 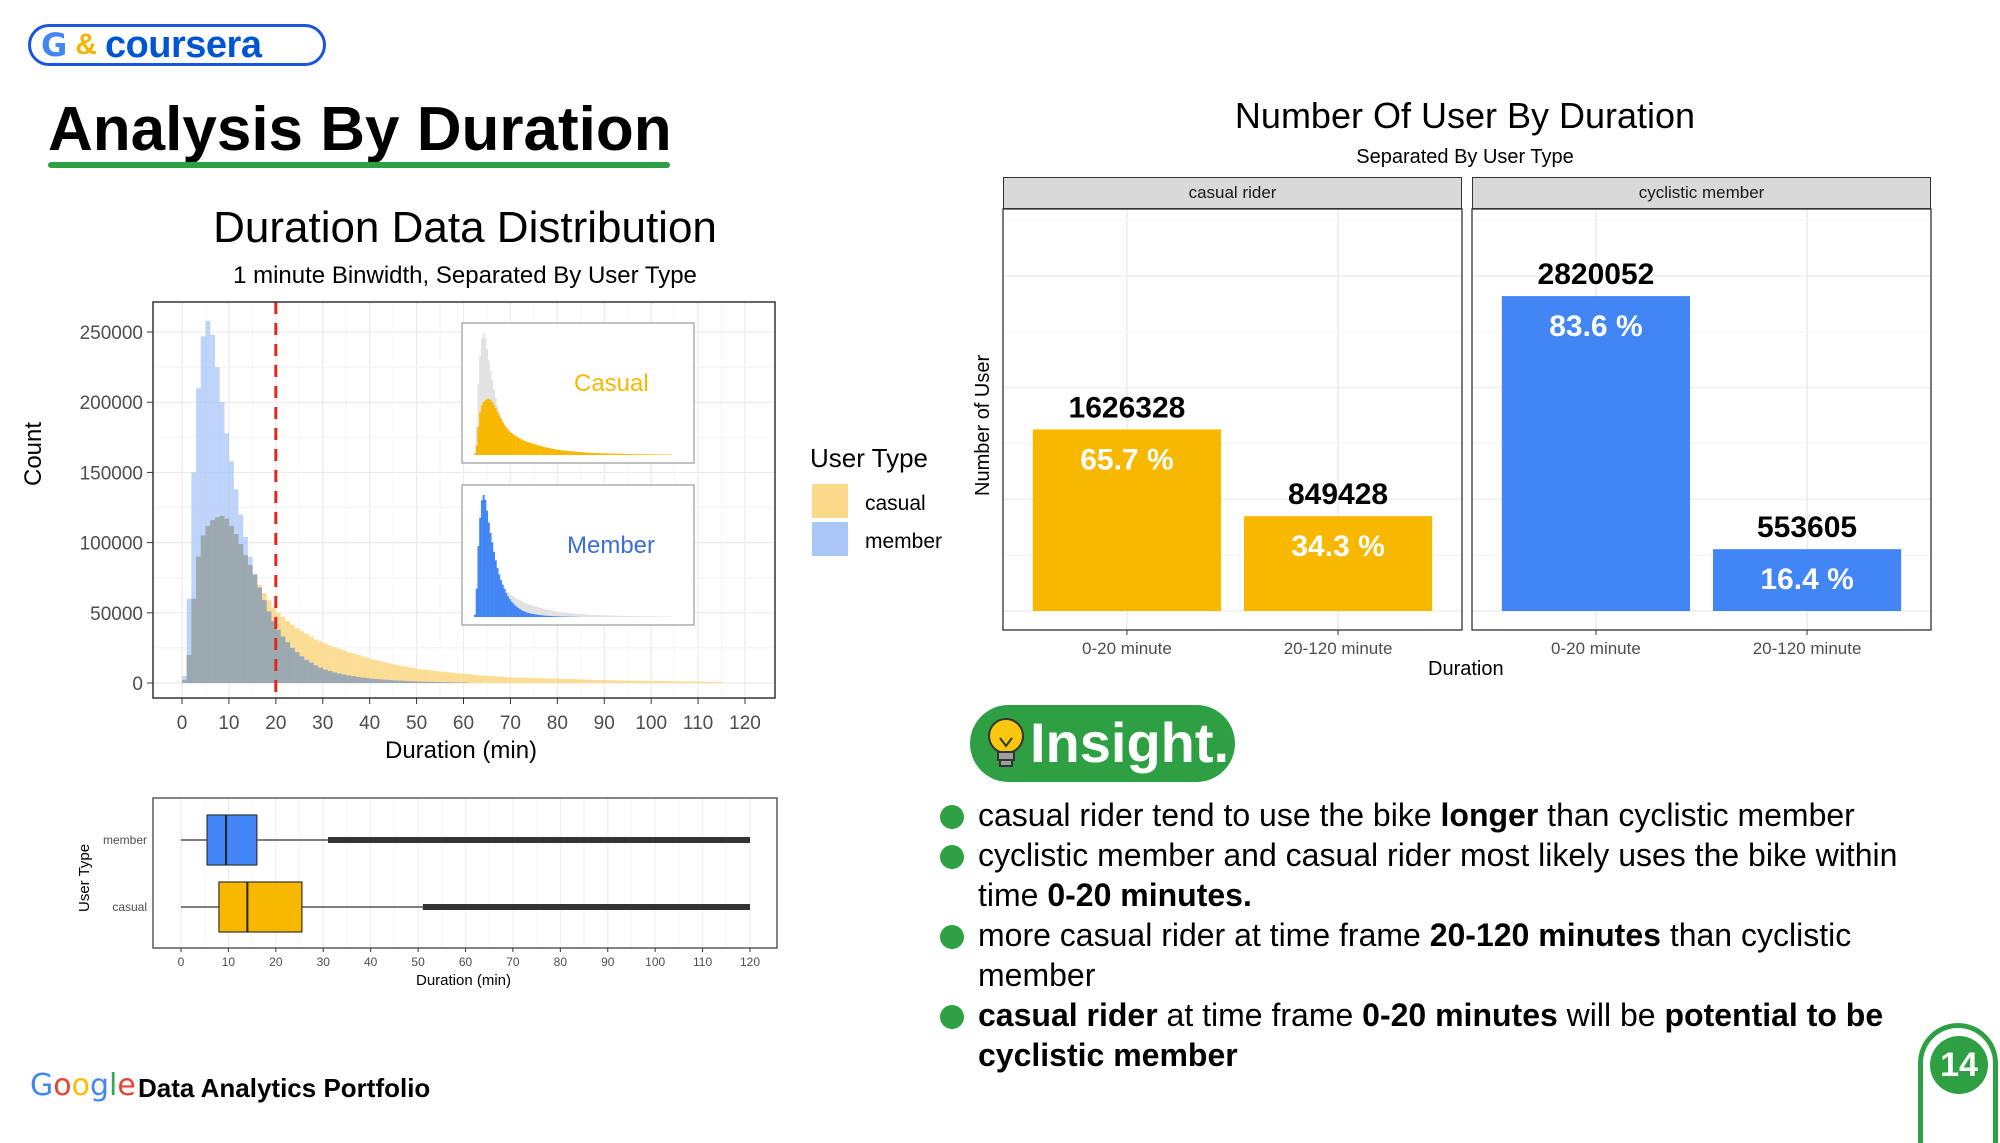 What do you see at coordinates (1490, 815) in the screenshot?
I see `insight-text: longer` at bounding box center [1490, 815].